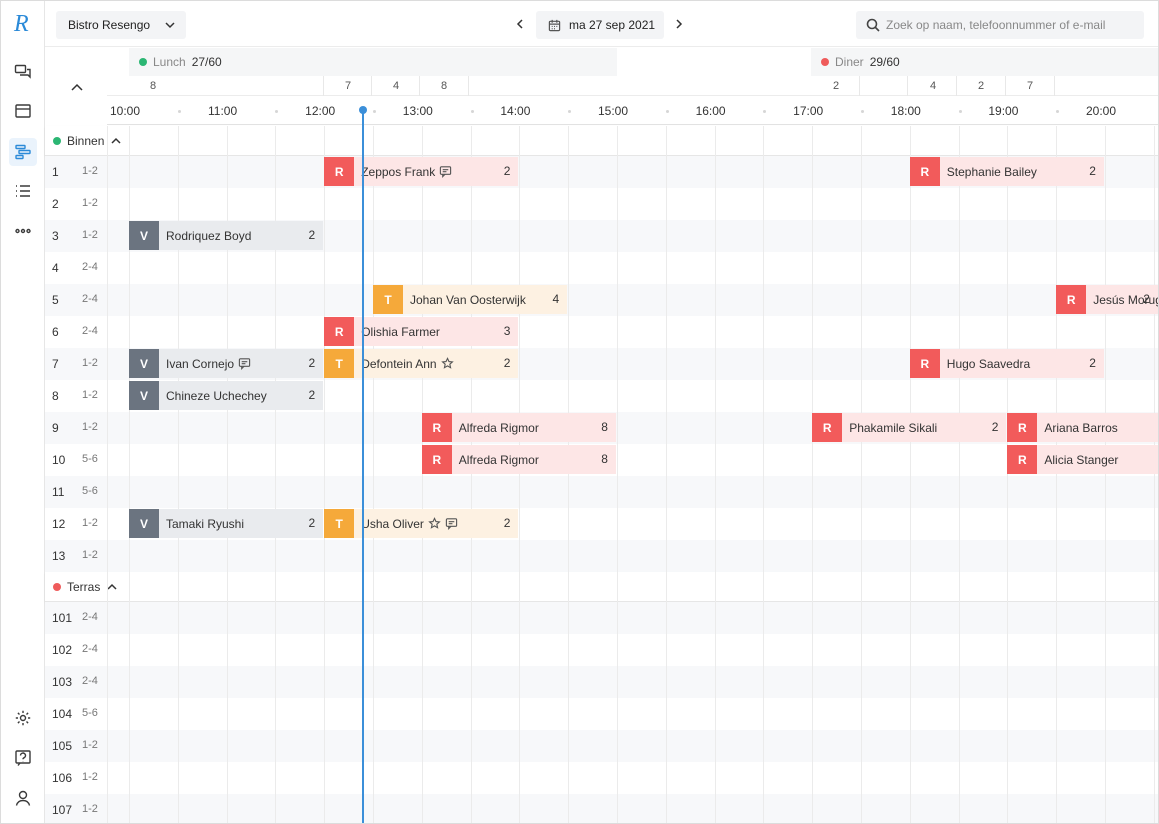 The height and width of the screenshot is (824, 1159). I want to click on table-row: 105 1-2, so click(601, 746).